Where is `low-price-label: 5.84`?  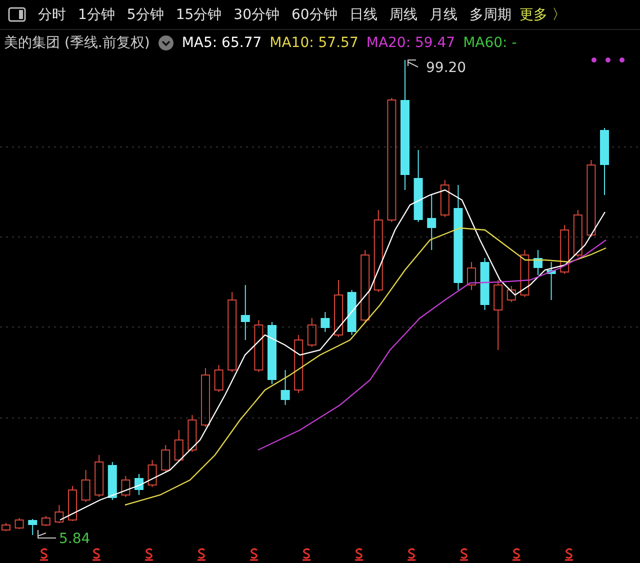
low-price-label: 5.84 is located at coordinates (74, 539).